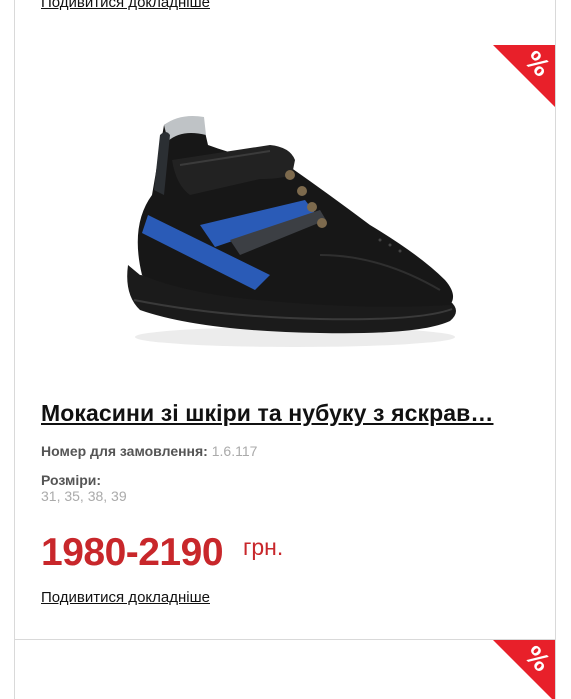 This screenshot has width=571, height=699. What do you see at coordinates (71, 480) in the screenshot?
I see `sizes-label: Розміри:` at bounding box center [71, 480].